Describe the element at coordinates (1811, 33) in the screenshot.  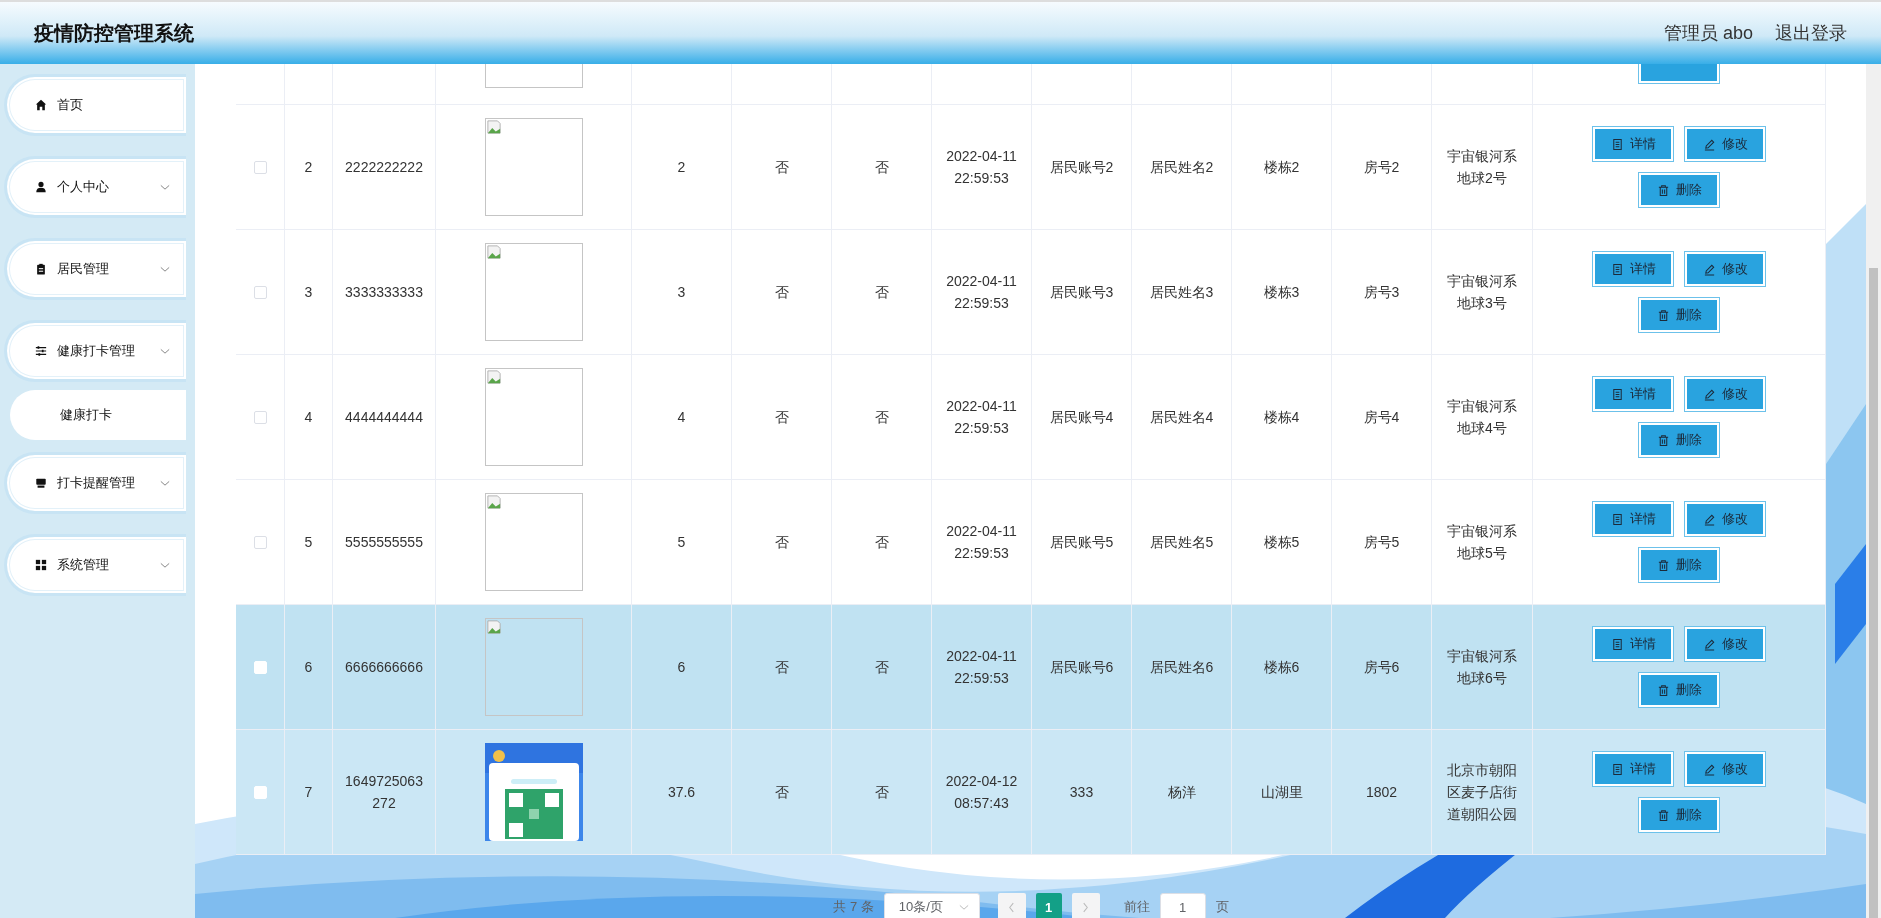
I see `logout-link: 退出登录` at that location.